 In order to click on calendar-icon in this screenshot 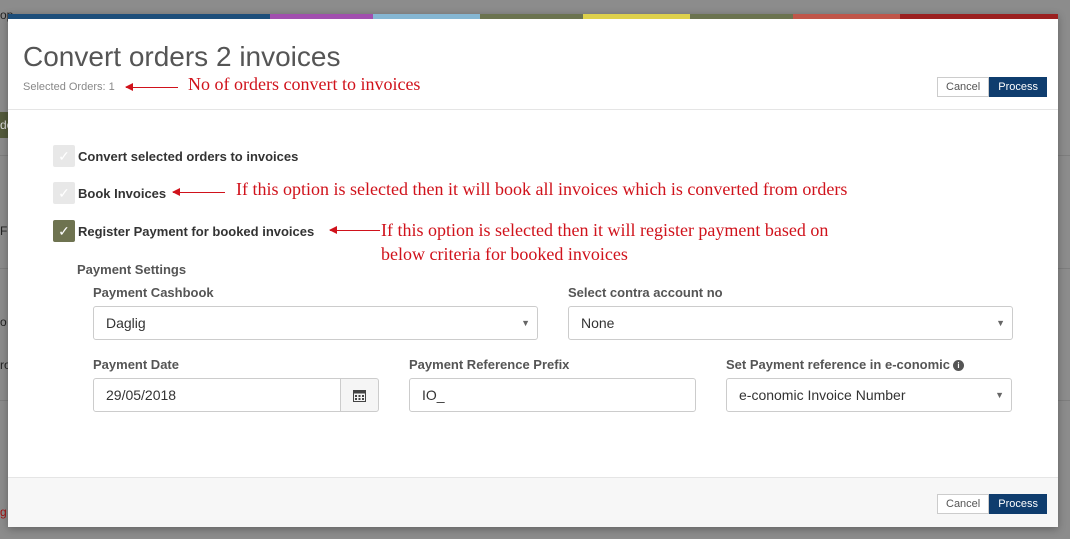, I will do `click(359, 395)`.